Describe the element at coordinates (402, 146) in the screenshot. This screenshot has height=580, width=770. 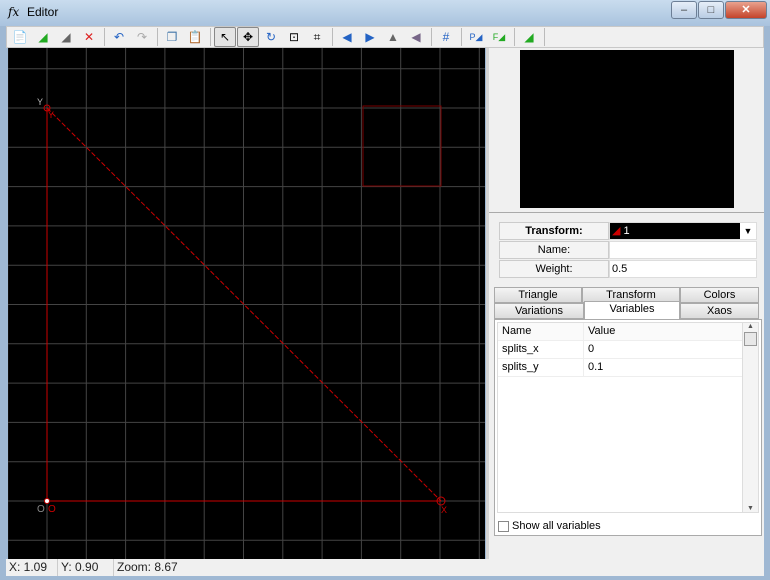
I see `reference-rectangle` at that location.